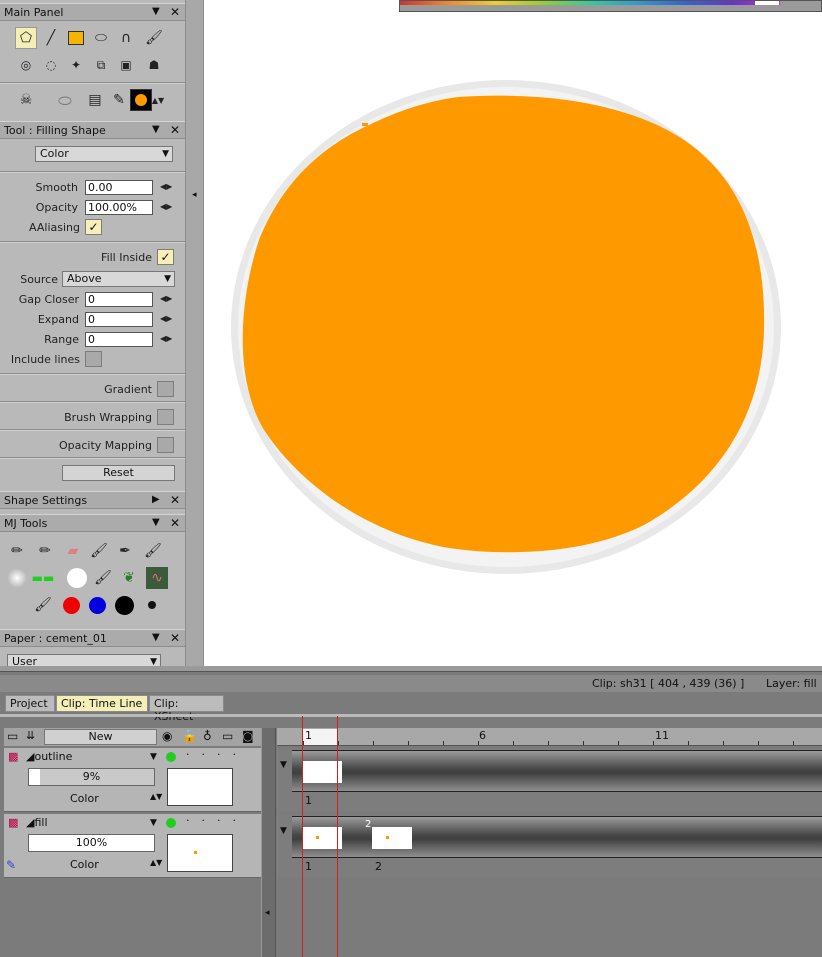 The width and height of the screenshot is (822, 957). I want to click on black-dot-preset-icon, so click(124, 605).